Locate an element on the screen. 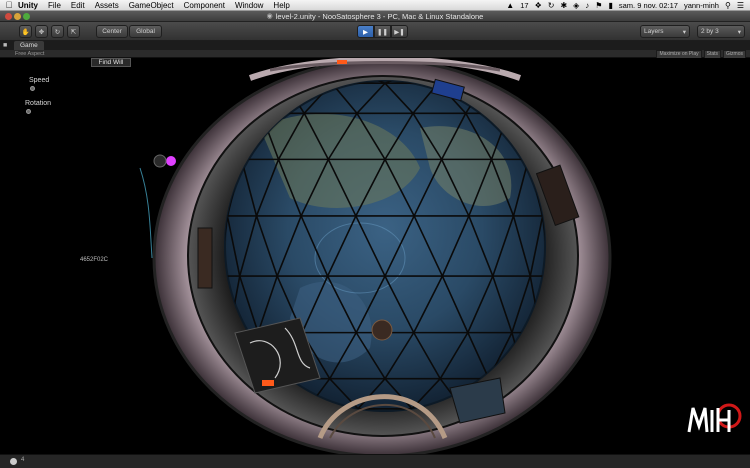  rotation-label: Rotation is located at coordinates (38, 103).